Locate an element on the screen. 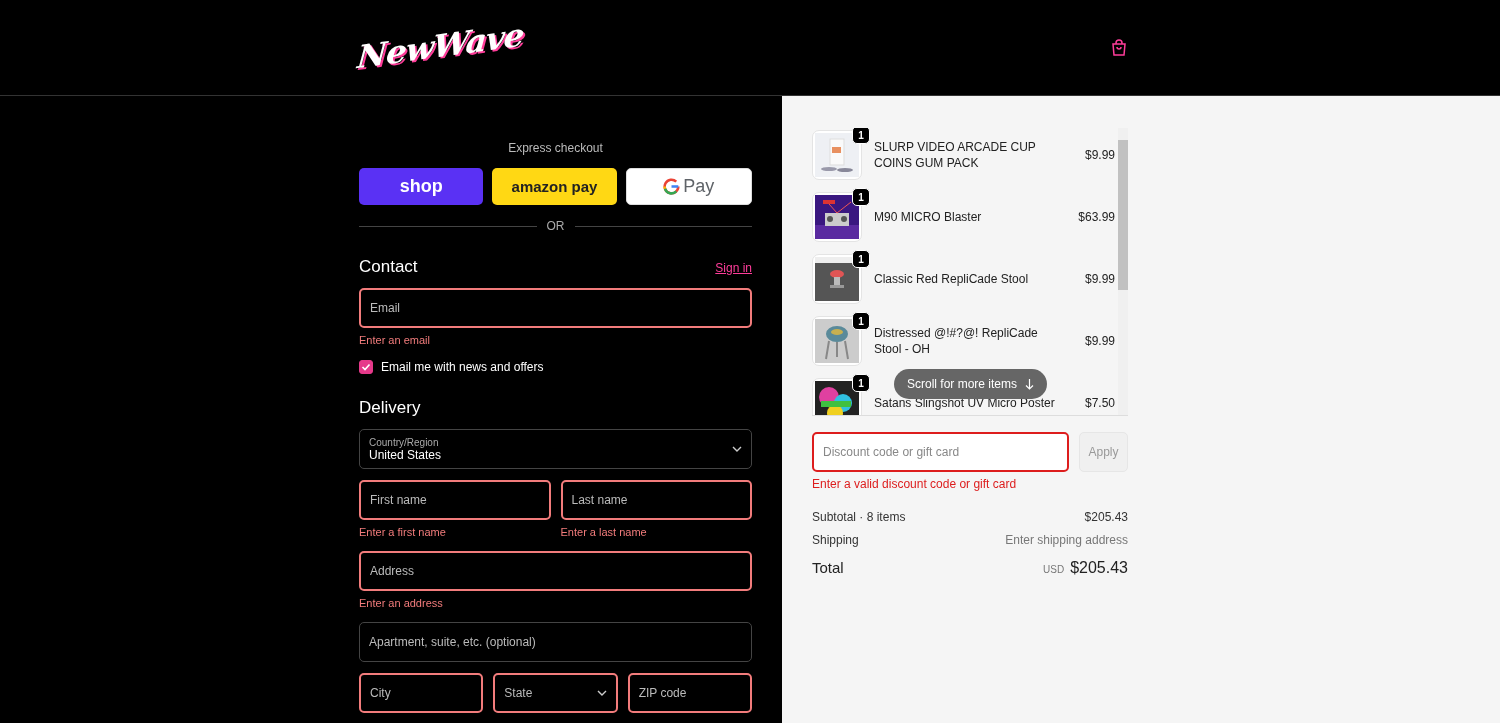 Image resolution: width=1500 pixels, height=723 pixels. total-label: Total is located at coordinates (828, 567).